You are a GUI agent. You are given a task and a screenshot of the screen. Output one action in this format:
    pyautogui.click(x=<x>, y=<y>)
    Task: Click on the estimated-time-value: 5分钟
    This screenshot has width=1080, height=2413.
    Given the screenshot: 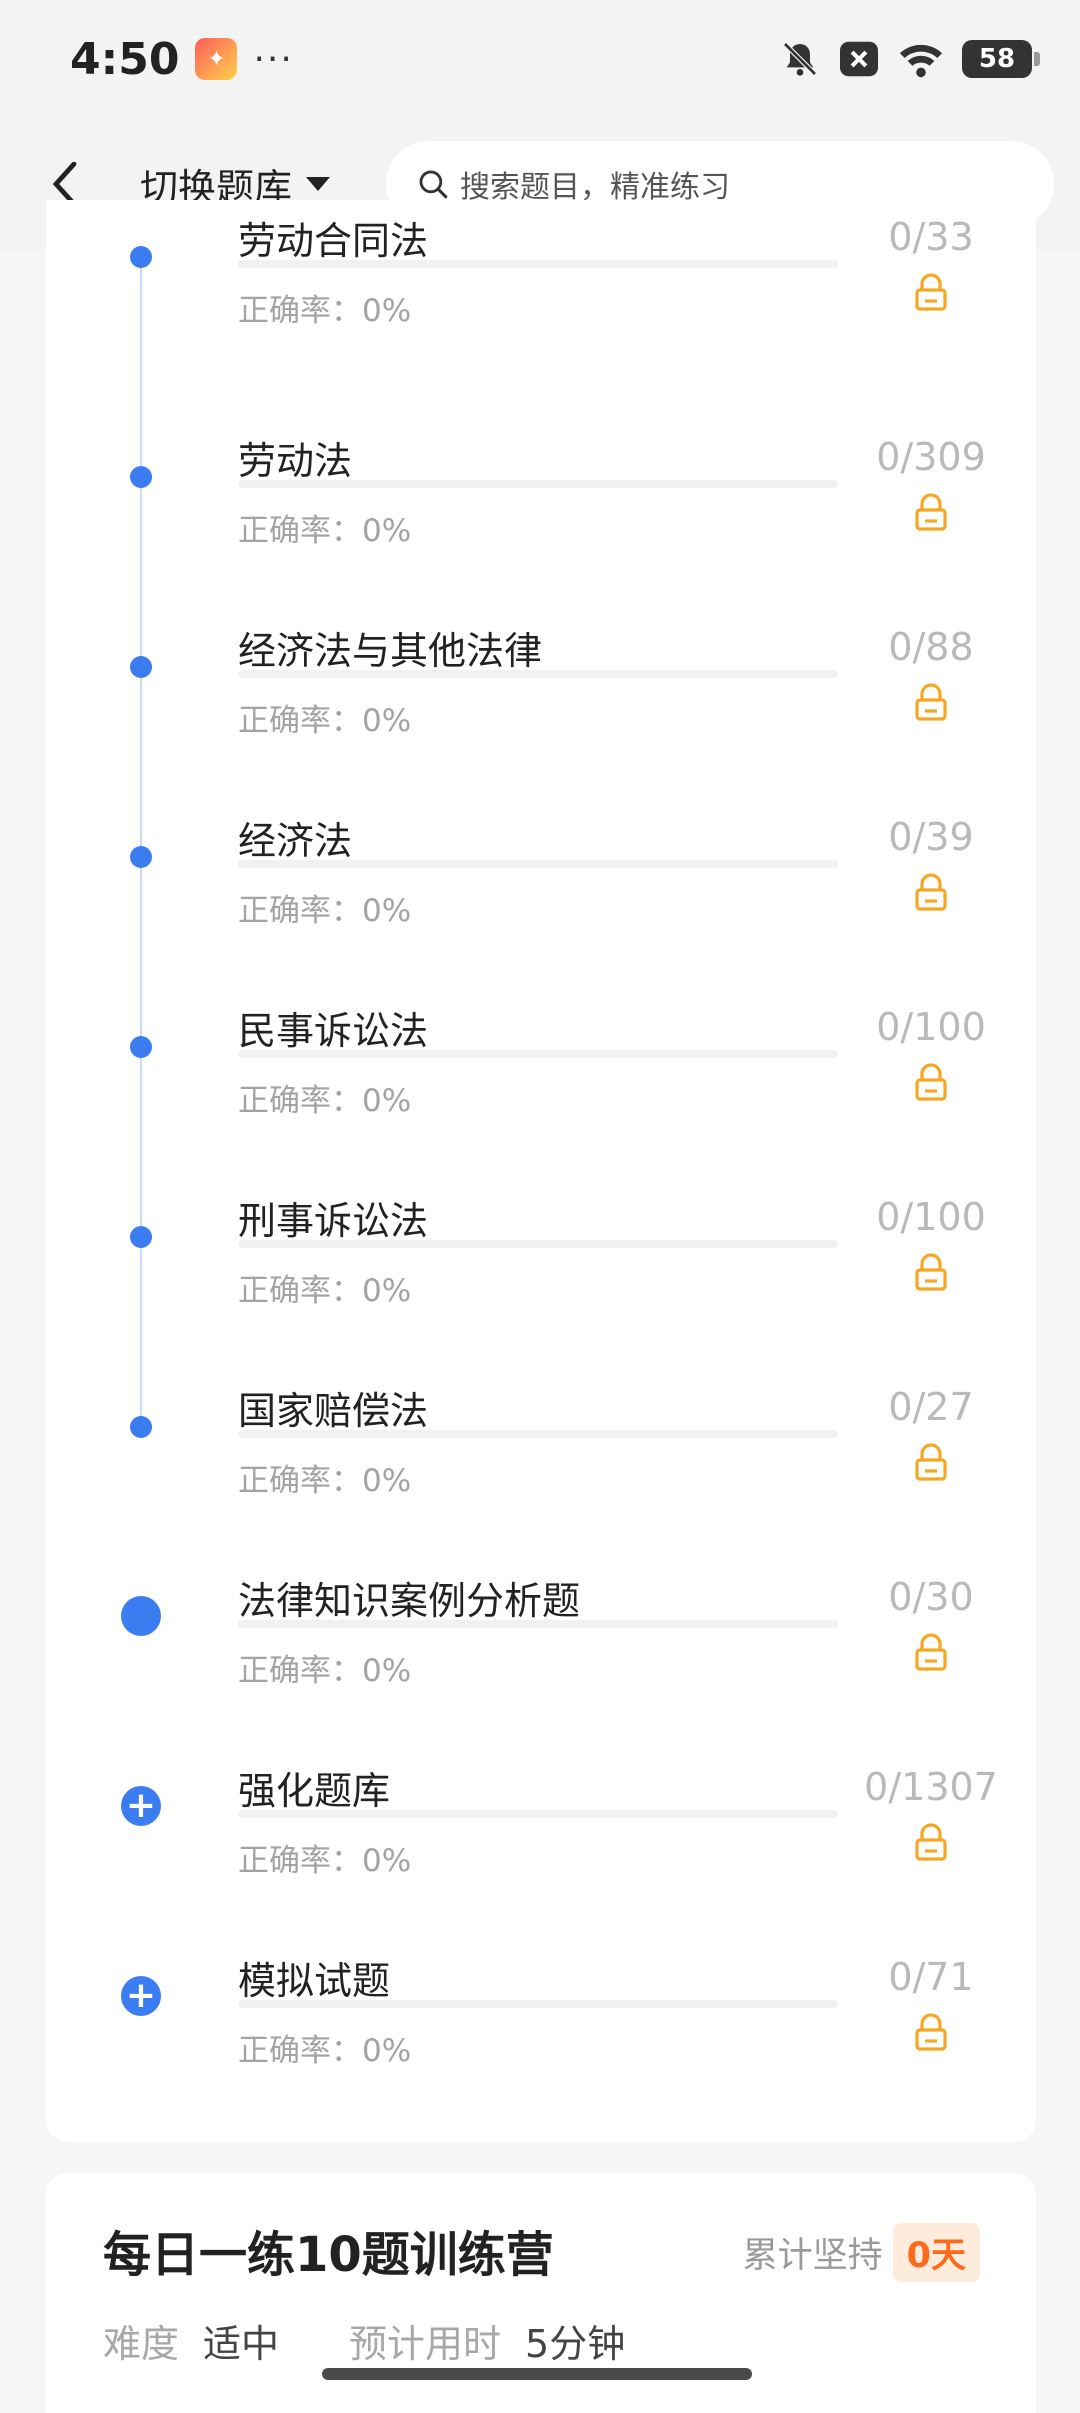 What is the action you would take?
    pyautogui.click(x=575, y=2344)
    